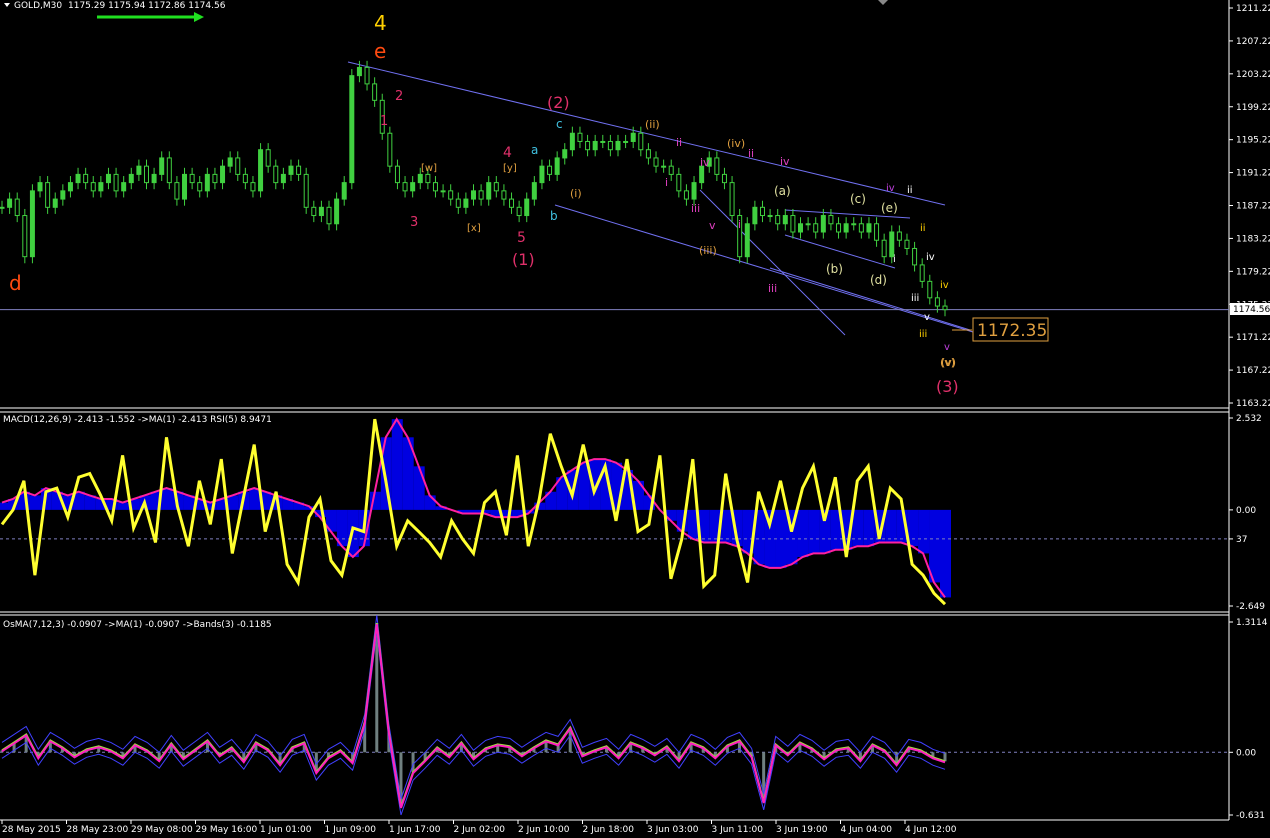  I want to click on wave-label: i, so click(894, 259).